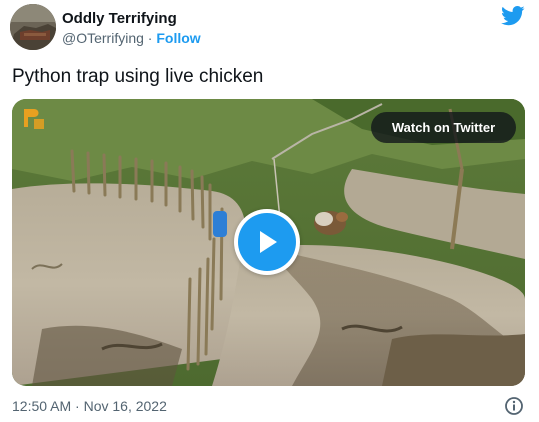 This screenshot has width=539, height=422. Describe the element at coordinates (119, 18) in the screenshot. I see `author-name: Oddly Terrifying` at that location.